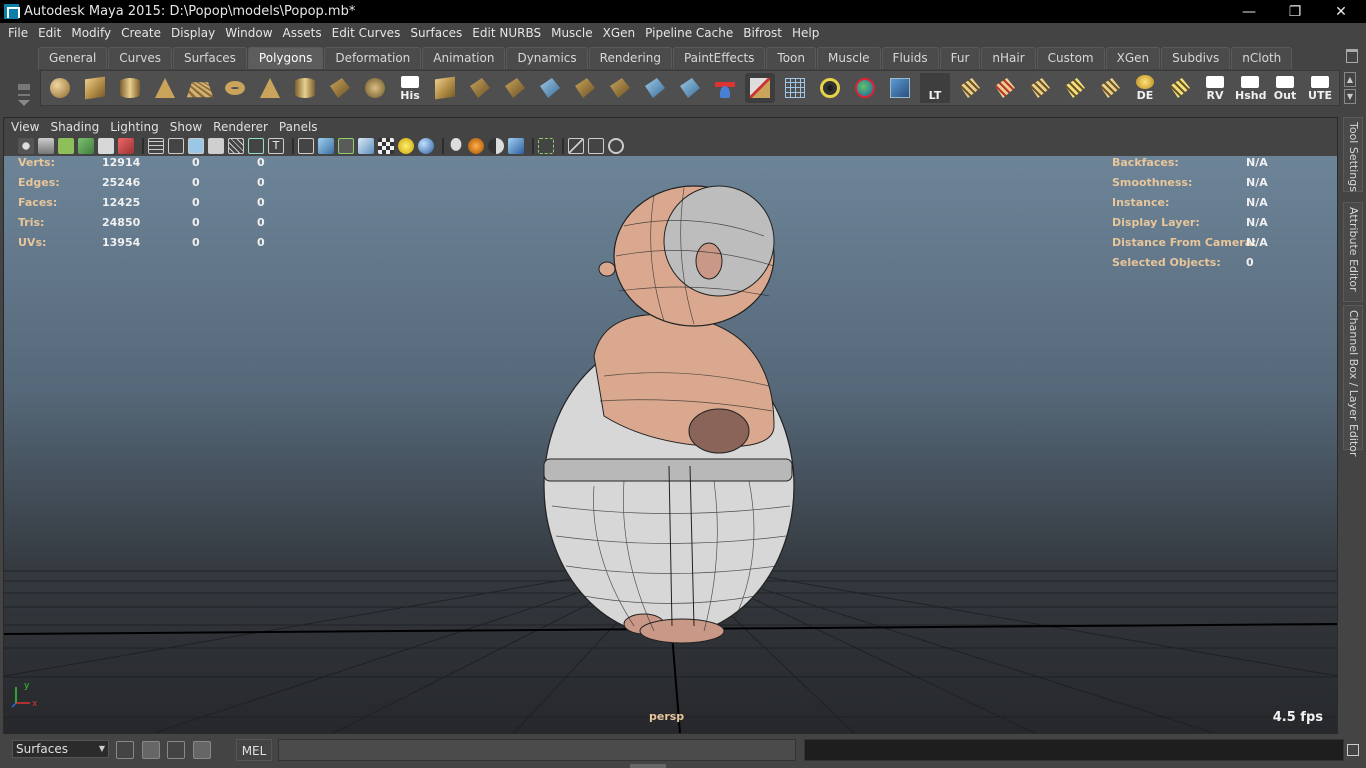  What do you see at coordinates (480, 88) in the screenshot?
I see `bridge-icon` at bounding box center [480, 88].